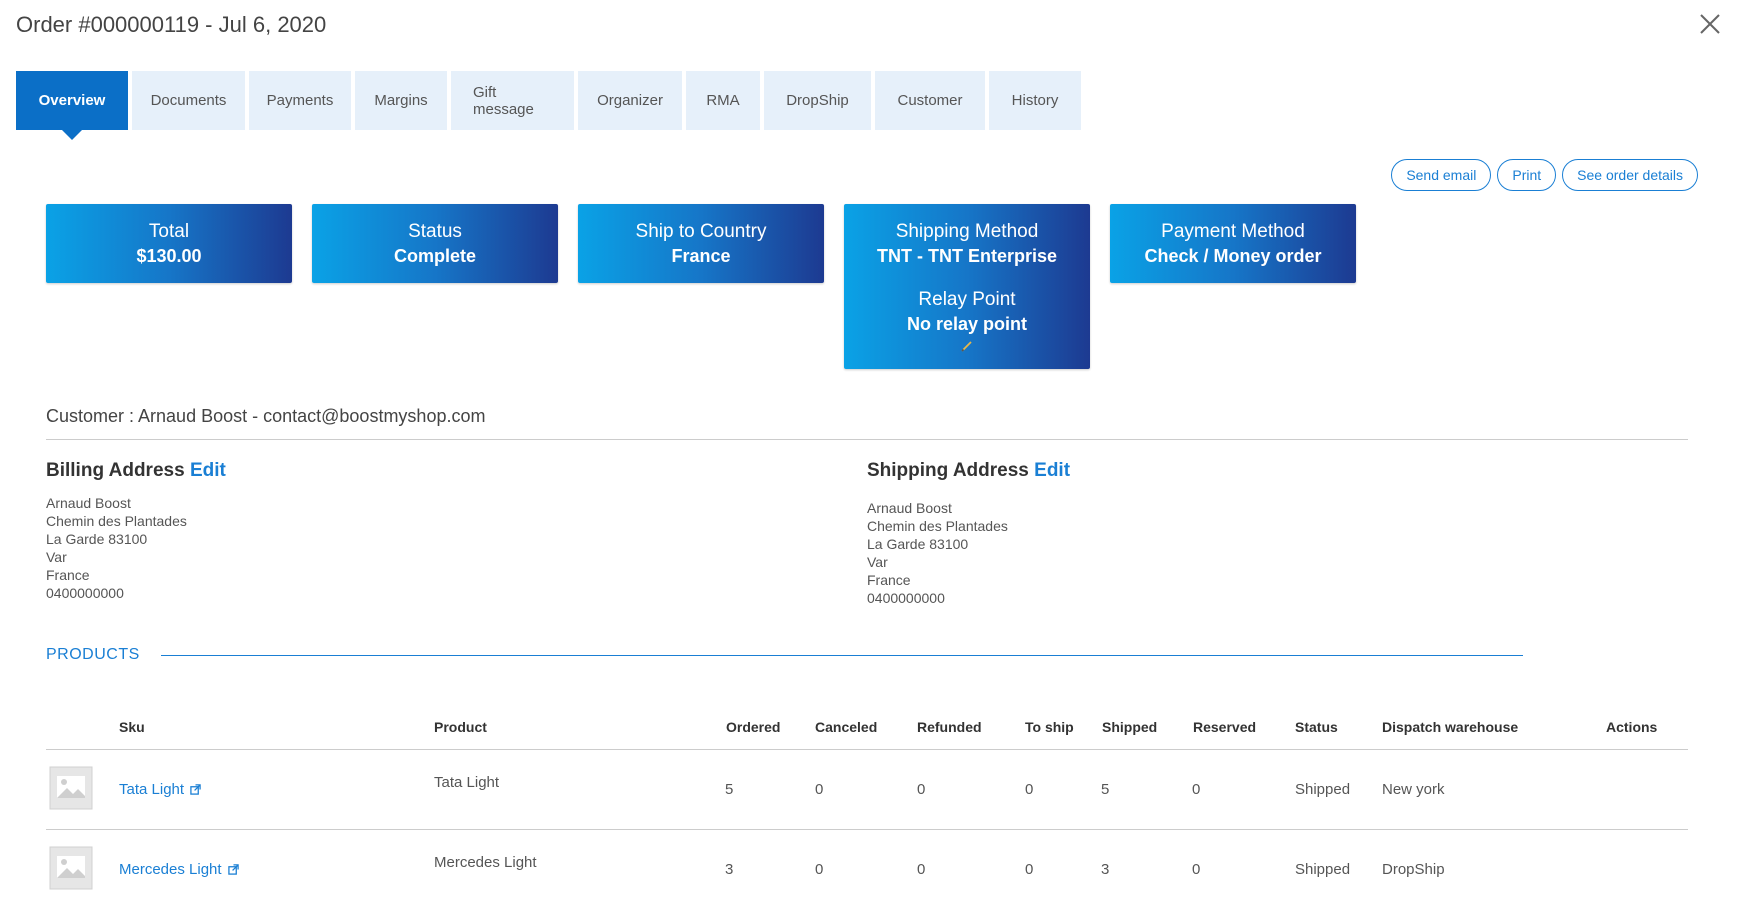 This screenshot has height=906, width=1744. What do you see at coordinates (867, 829) in the screenshot?
I see `table-row-divider` at bounding box center [867, 829].